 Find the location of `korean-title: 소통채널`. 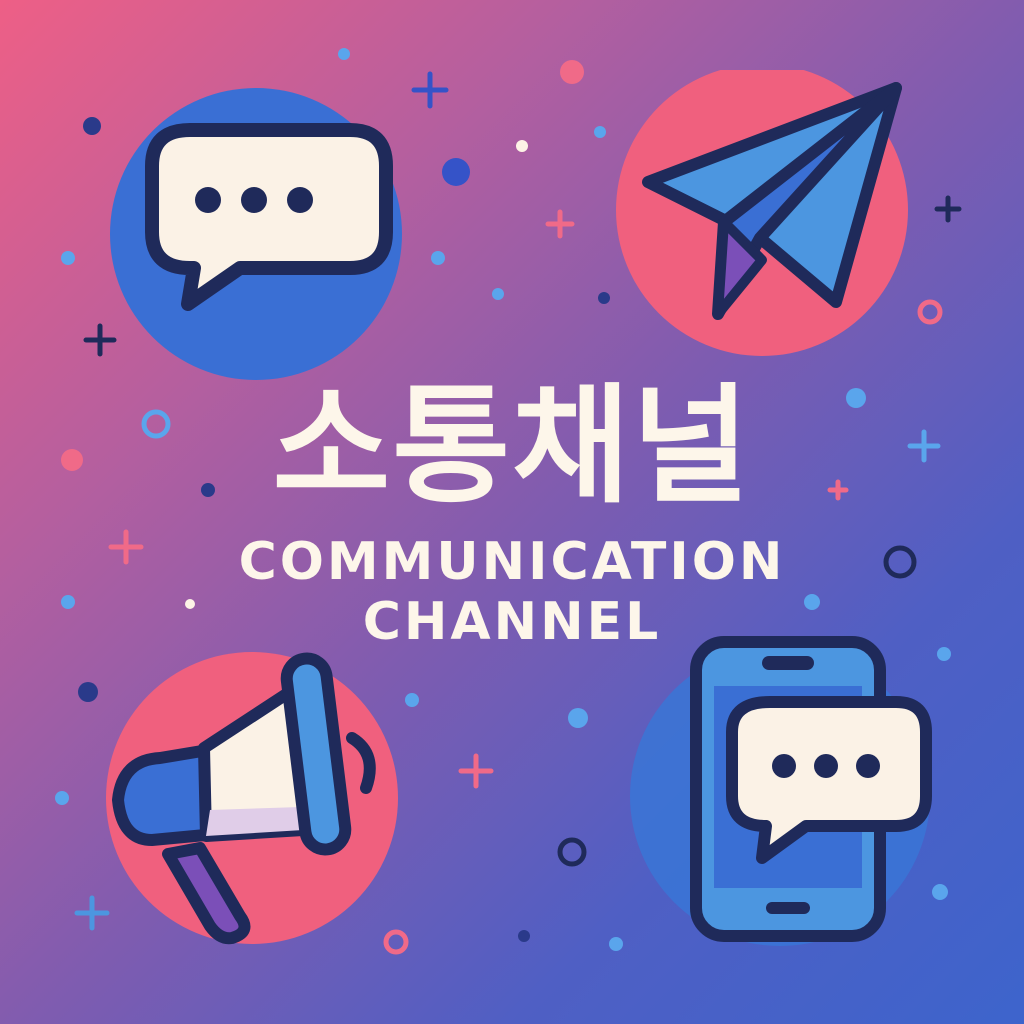

korean-title: 소통채널 is located at coordinates (512, 446).